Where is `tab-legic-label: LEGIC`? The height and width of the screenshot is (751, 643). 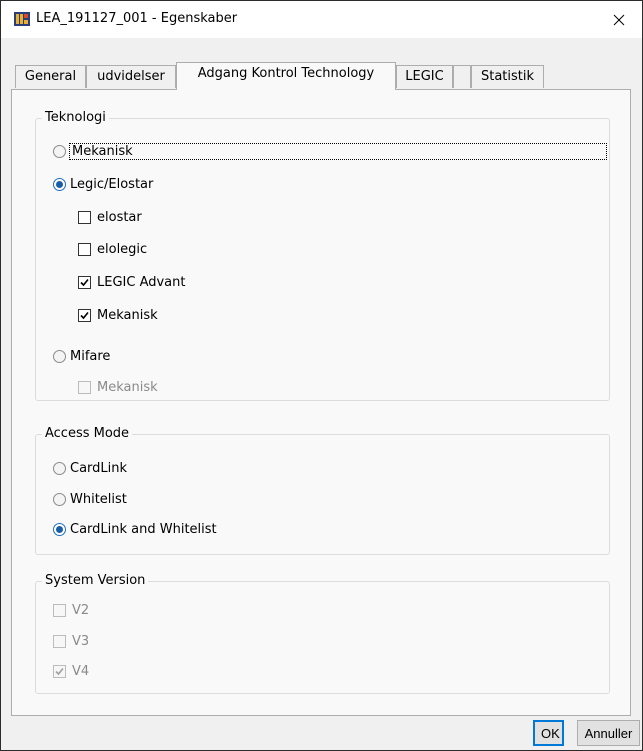
tab-legic-label: LEGIC is located at coordinates (424, 76).